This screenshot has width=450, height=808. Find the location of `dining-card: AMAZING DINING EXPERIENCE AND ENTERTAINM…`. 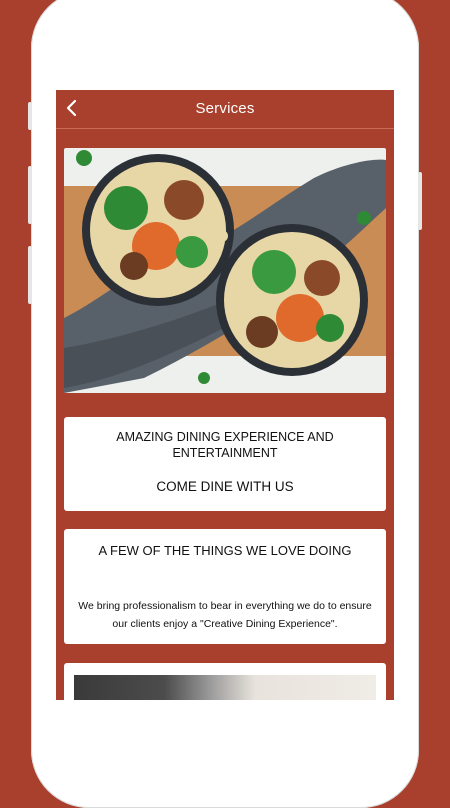

dining-card: AMAZING DINING EXPERIENCE AND ENTERTAINM… is located at coordinates (225, 464).